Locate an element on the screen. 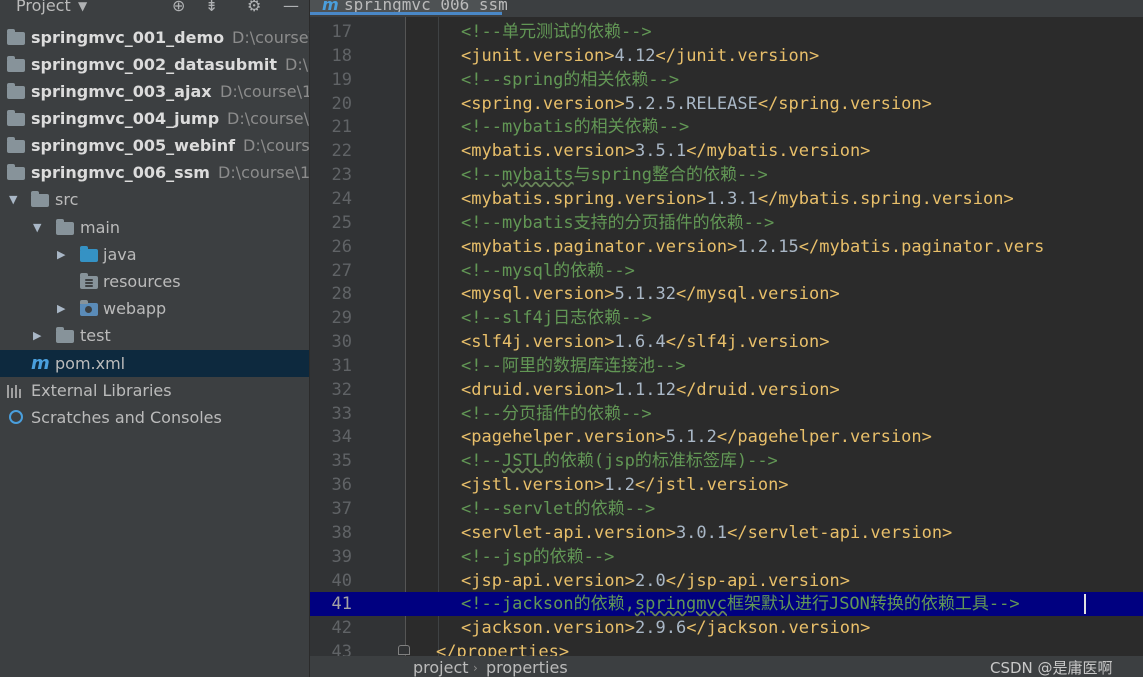 Image resolution: width=1143 pixels, height=677 pixels. xml-comment: <!--阿里的数据库连接池--> is located at coordinates (573, 365).